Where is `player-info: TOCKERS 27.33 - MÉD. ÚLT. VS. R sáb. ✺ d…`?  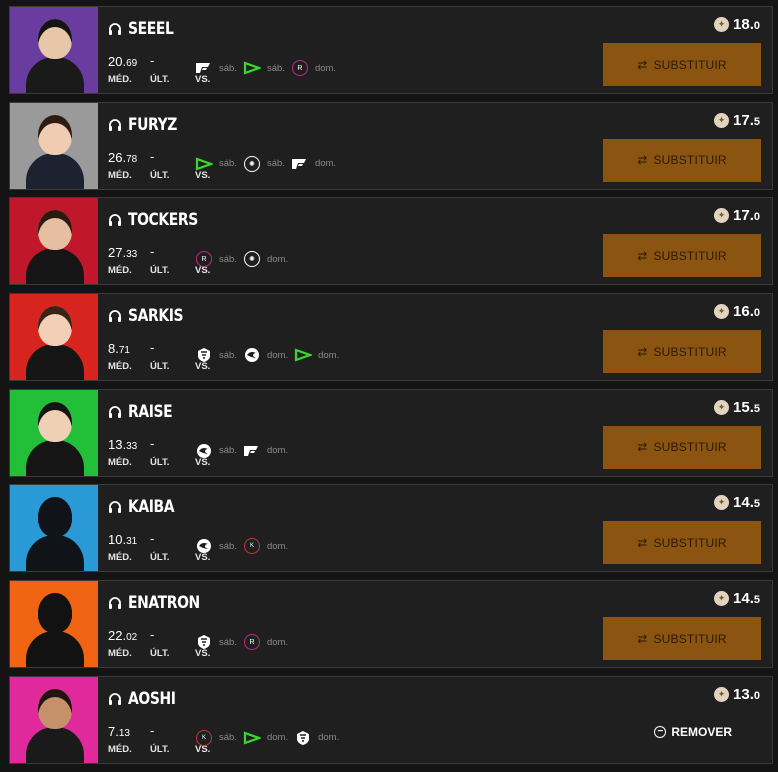
player-info: TOCKERS 27.33 - MÉD. ÚLT. VS. R sáb. ✺ d… is located at coordinates (435, 241).